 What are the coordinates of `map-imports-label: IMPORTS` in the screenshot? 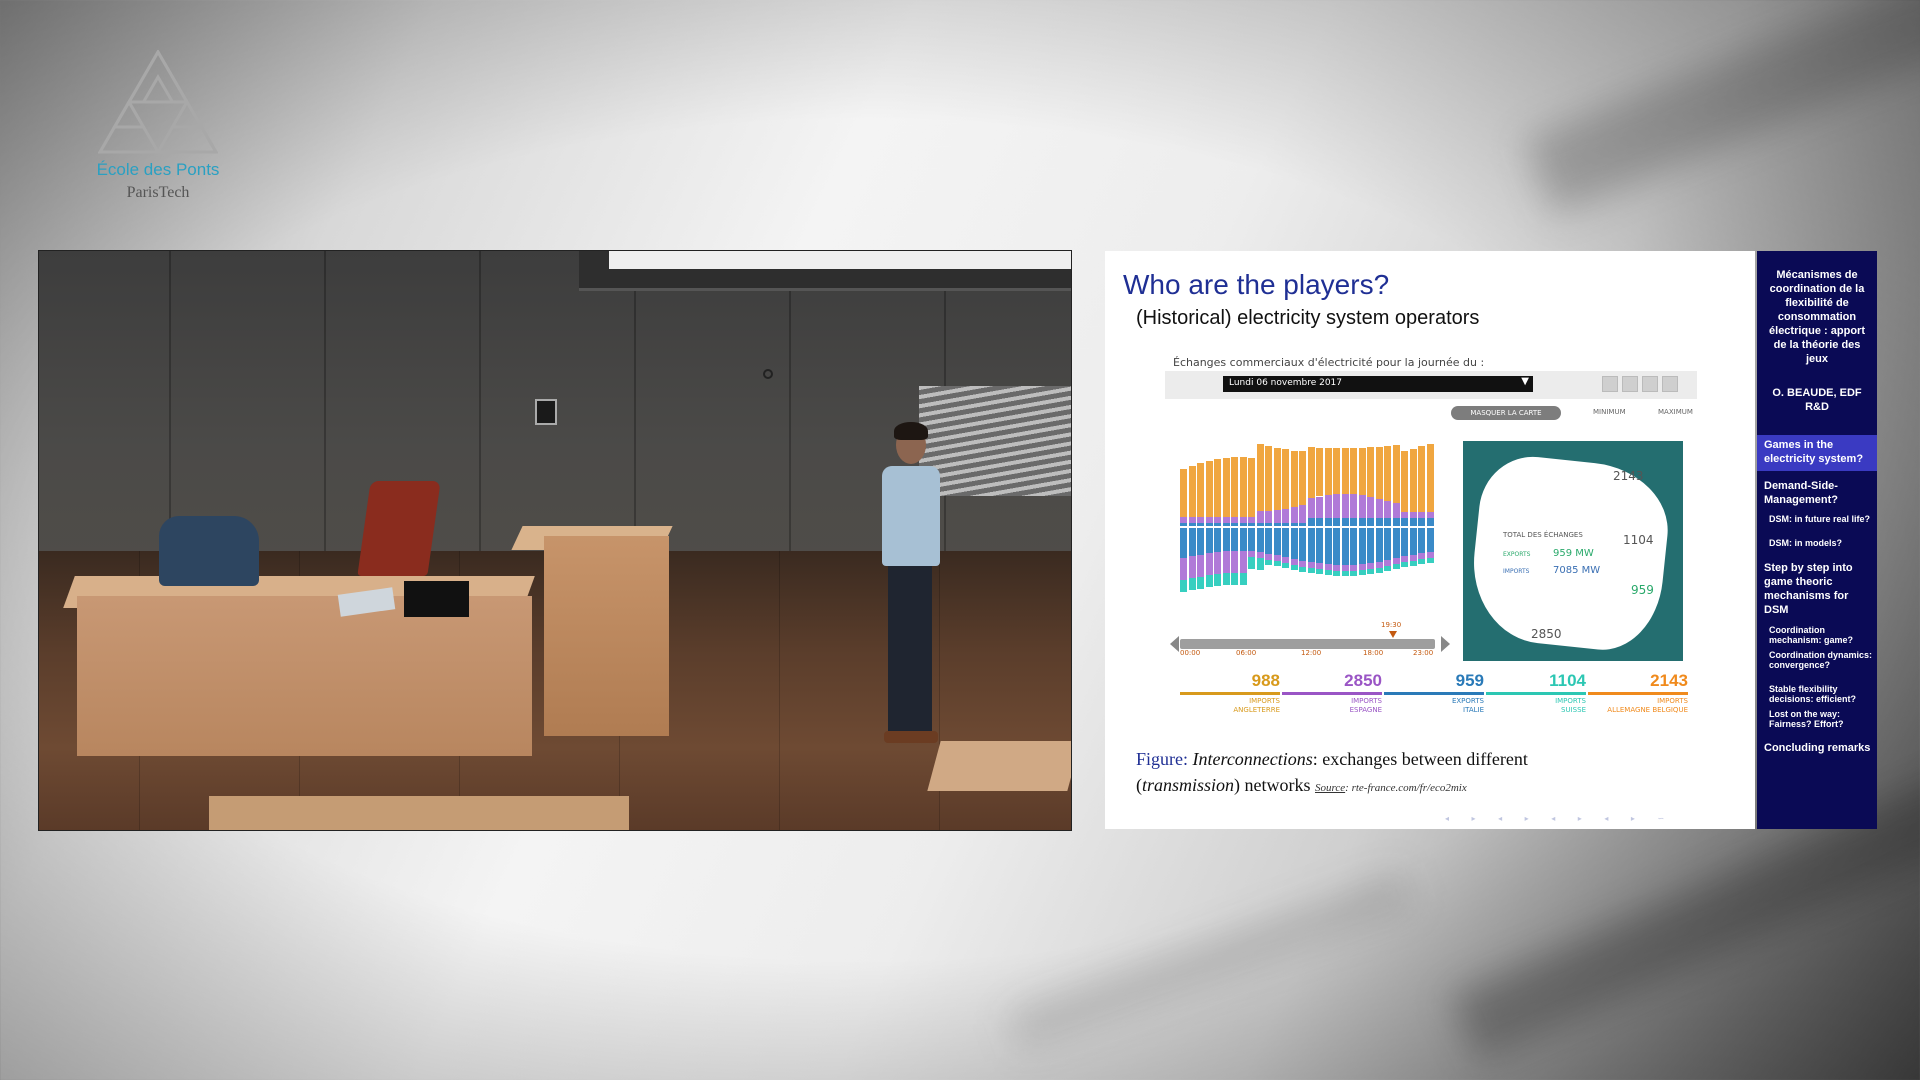 It's located at (1516, 571).